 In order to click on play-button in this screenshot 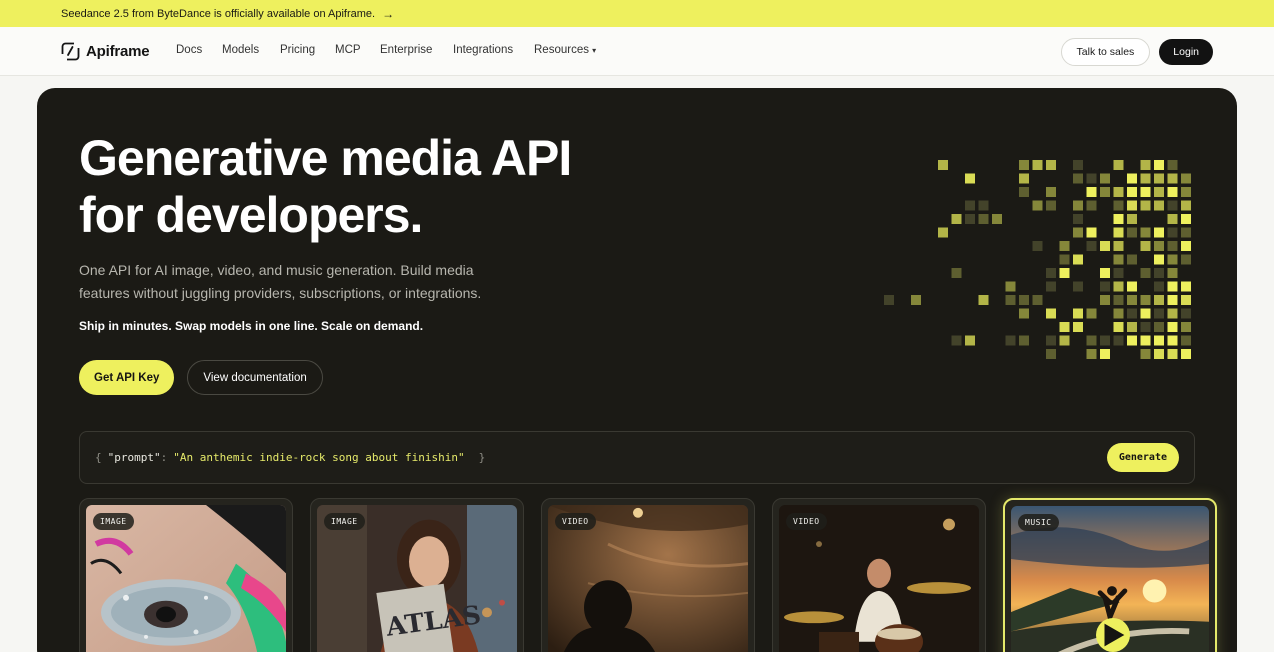, I will do `click(1113, 635)`.